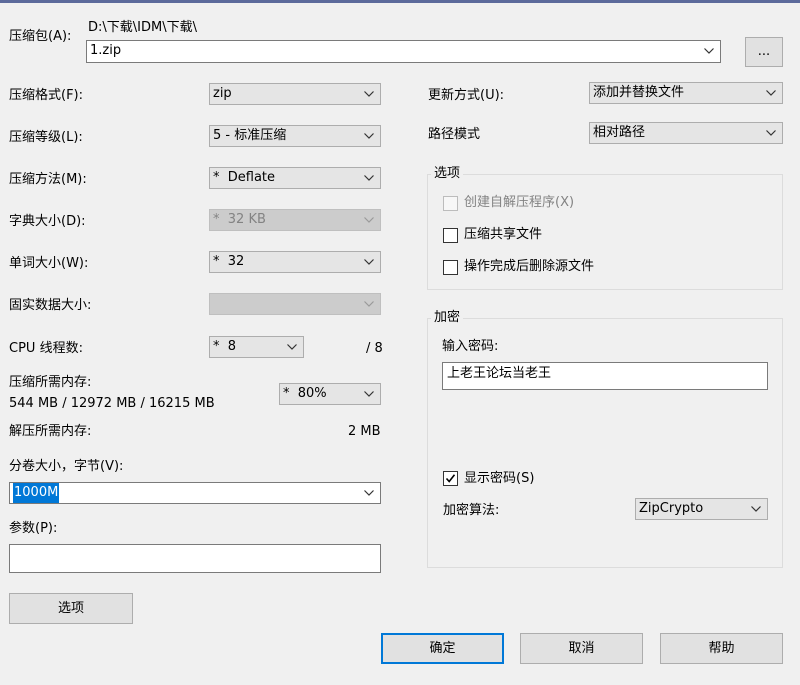 The height and width of the screenshot is (685, 800). Describe the element at coordinates (250, 135) in the screenshot. I see `level-value: 5 - 标准压缩` at that location.